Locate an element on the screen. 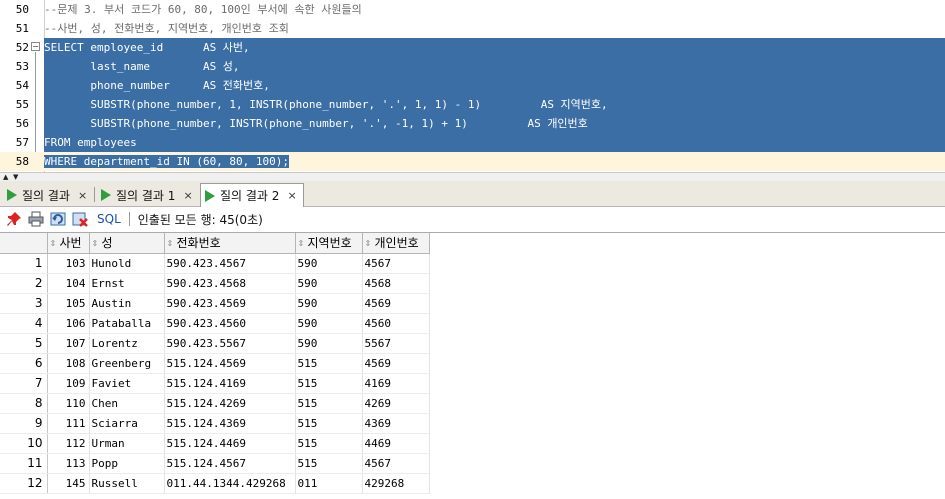 This screenshot has width=945, height=499. cell: 515.124.4369 is located at coordinates (230, 423).